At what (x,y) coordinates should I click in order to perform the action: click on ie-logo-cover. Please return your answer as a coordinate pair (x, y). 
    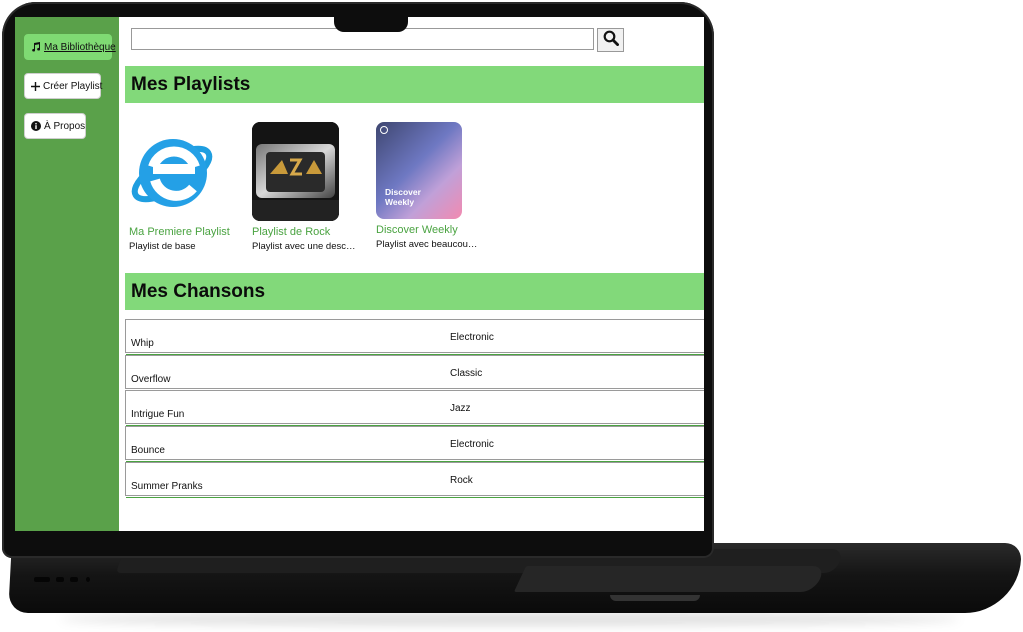
    Looking at the image, I should click on (173, 172).